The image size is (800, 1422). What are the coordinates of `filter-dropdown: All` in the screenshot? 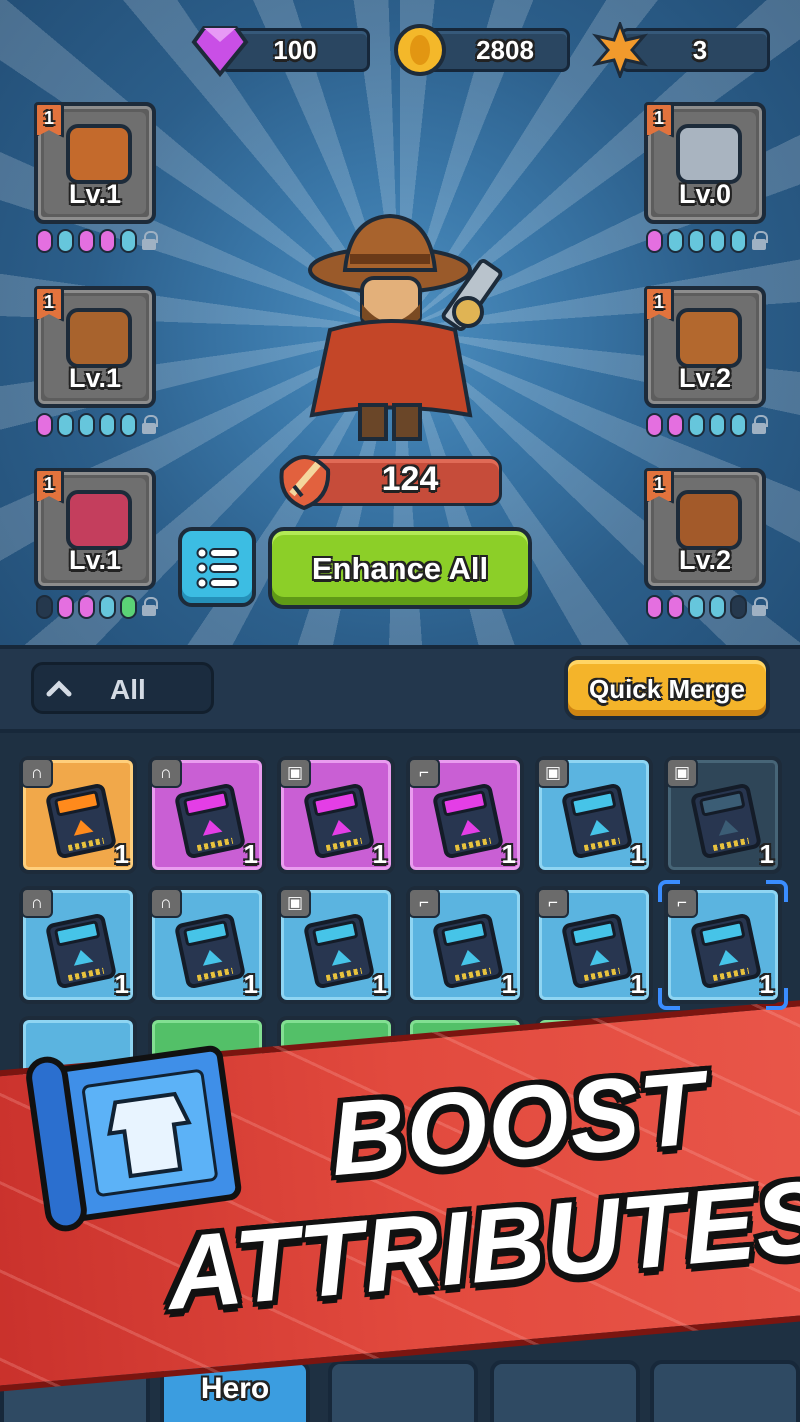 It's located at (122, 688).